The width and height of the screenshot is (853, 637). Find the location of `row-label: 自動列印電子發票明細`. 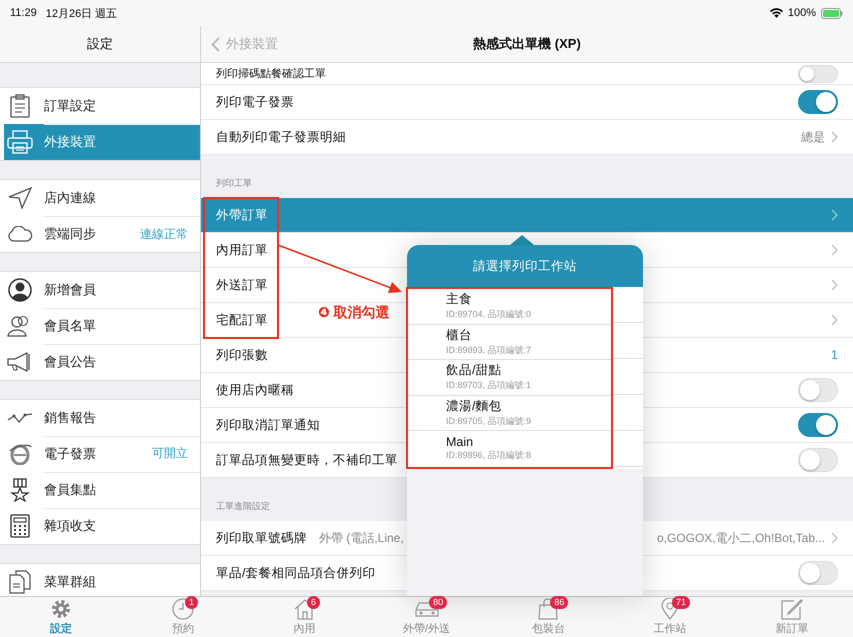

row-label: 自動列印電子發票明細 is located at coordinates (281, 137).